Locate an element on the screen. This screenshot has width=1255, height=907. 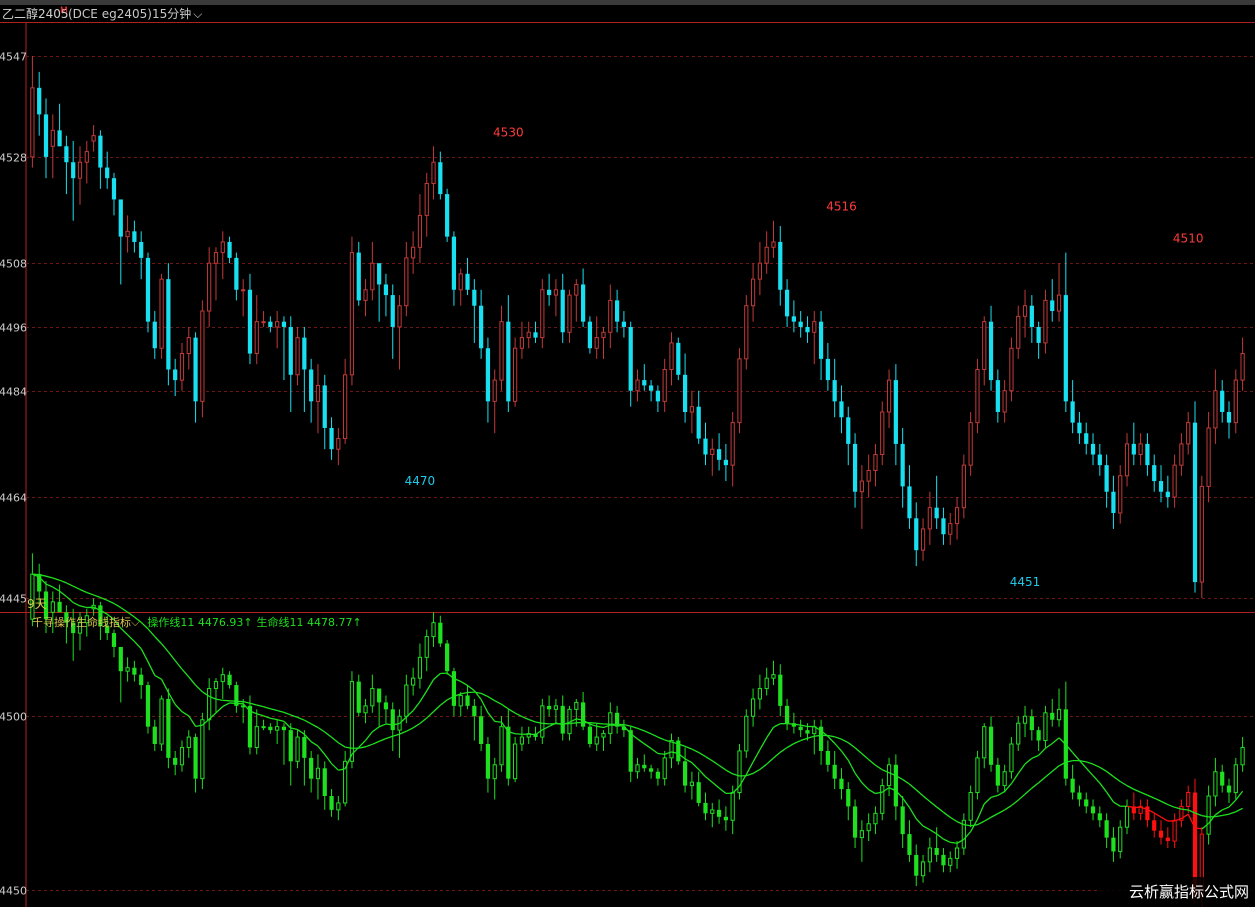
high-price-label: 4530 is located at coordinates (508, 132).